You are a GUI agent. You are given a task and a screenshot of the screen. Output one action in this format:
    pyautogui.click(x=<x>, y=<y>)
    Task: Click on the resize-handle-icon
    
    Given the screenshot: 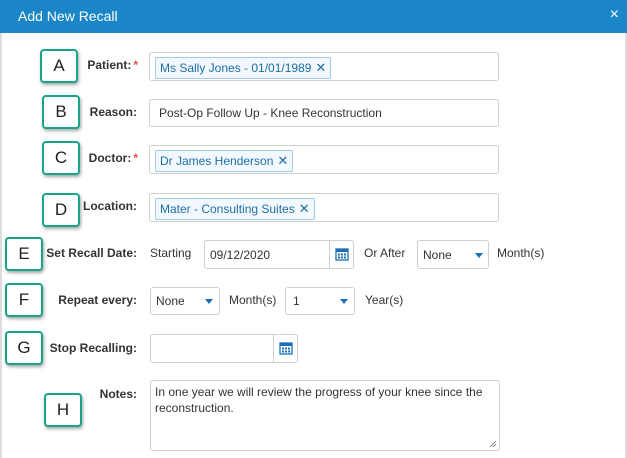 What is the action you would take?
    pyautogui.click(x=493, y=444)
    